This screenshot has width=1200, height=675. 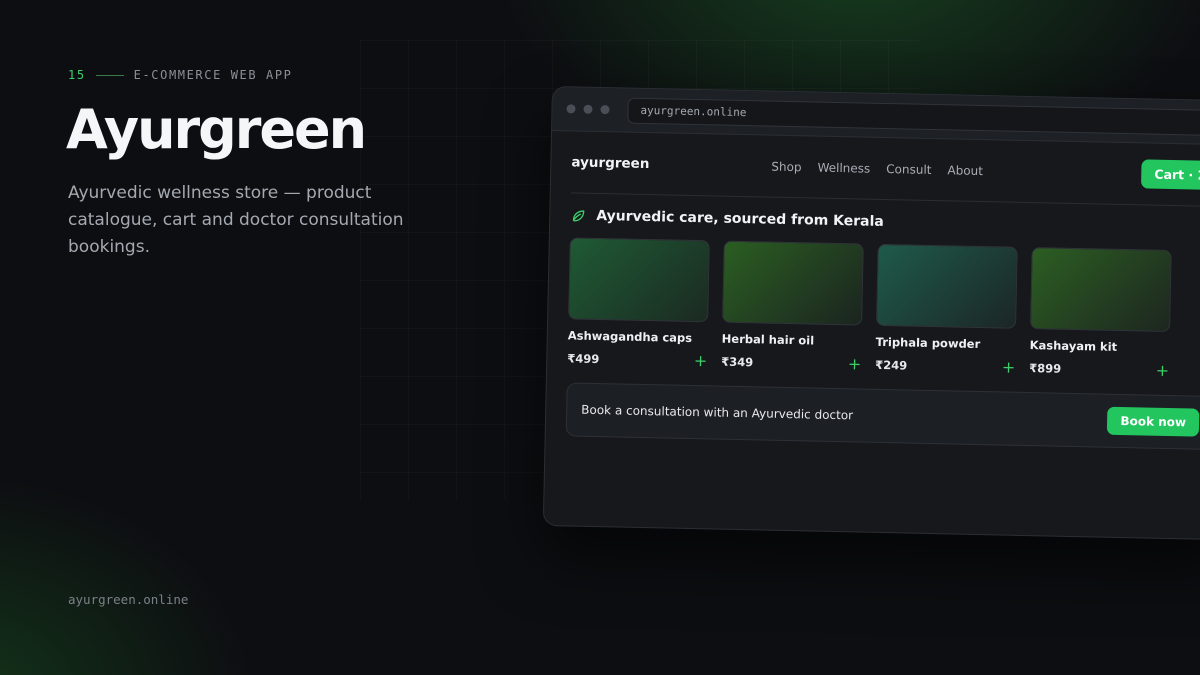 What do you see at coordinates (877, 168) in the screenshot?
I see `nav-links: Shop Wellness Consult About` at bounding box center [877, 168].